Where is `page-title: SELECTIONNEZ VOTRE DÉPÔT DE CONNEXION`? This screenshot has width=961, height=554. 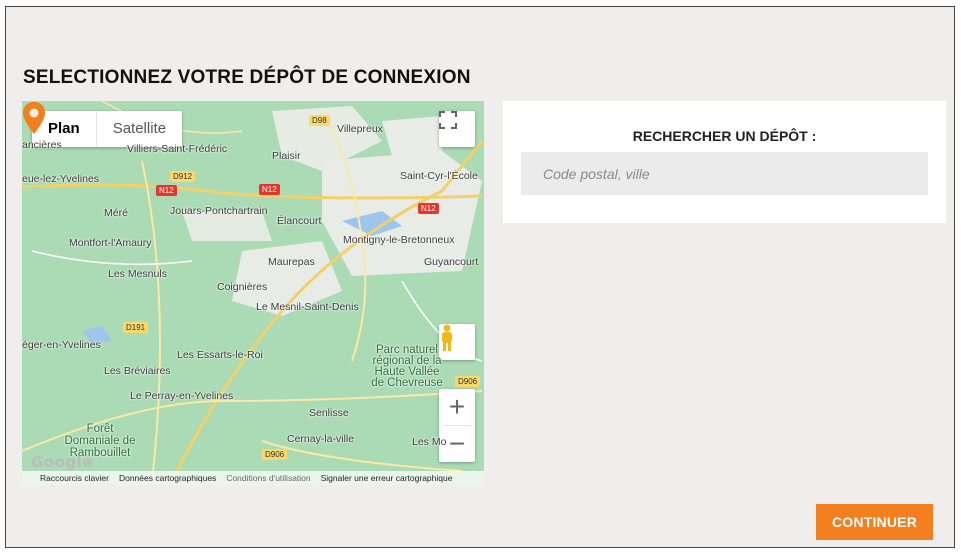 page-title: SELECTIONNEZ VOTRE DÉPÔT DE CONNEXION is located at coordinates (247, 77).